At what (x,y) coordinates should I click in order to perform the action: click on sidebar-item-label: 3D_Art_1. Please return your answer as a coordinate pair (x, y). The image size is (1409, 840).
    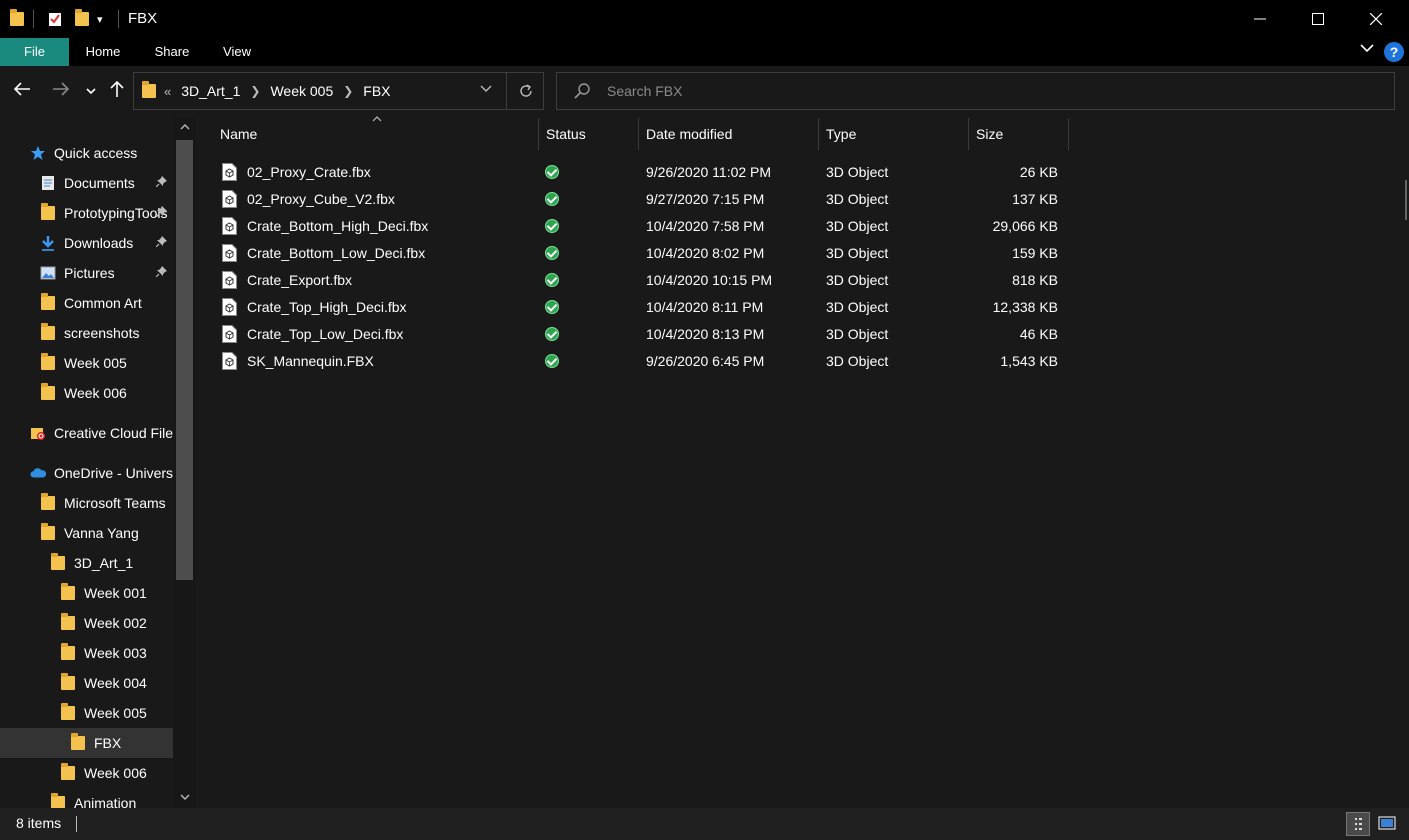
    Looking at the image, I should click on (104, 563).